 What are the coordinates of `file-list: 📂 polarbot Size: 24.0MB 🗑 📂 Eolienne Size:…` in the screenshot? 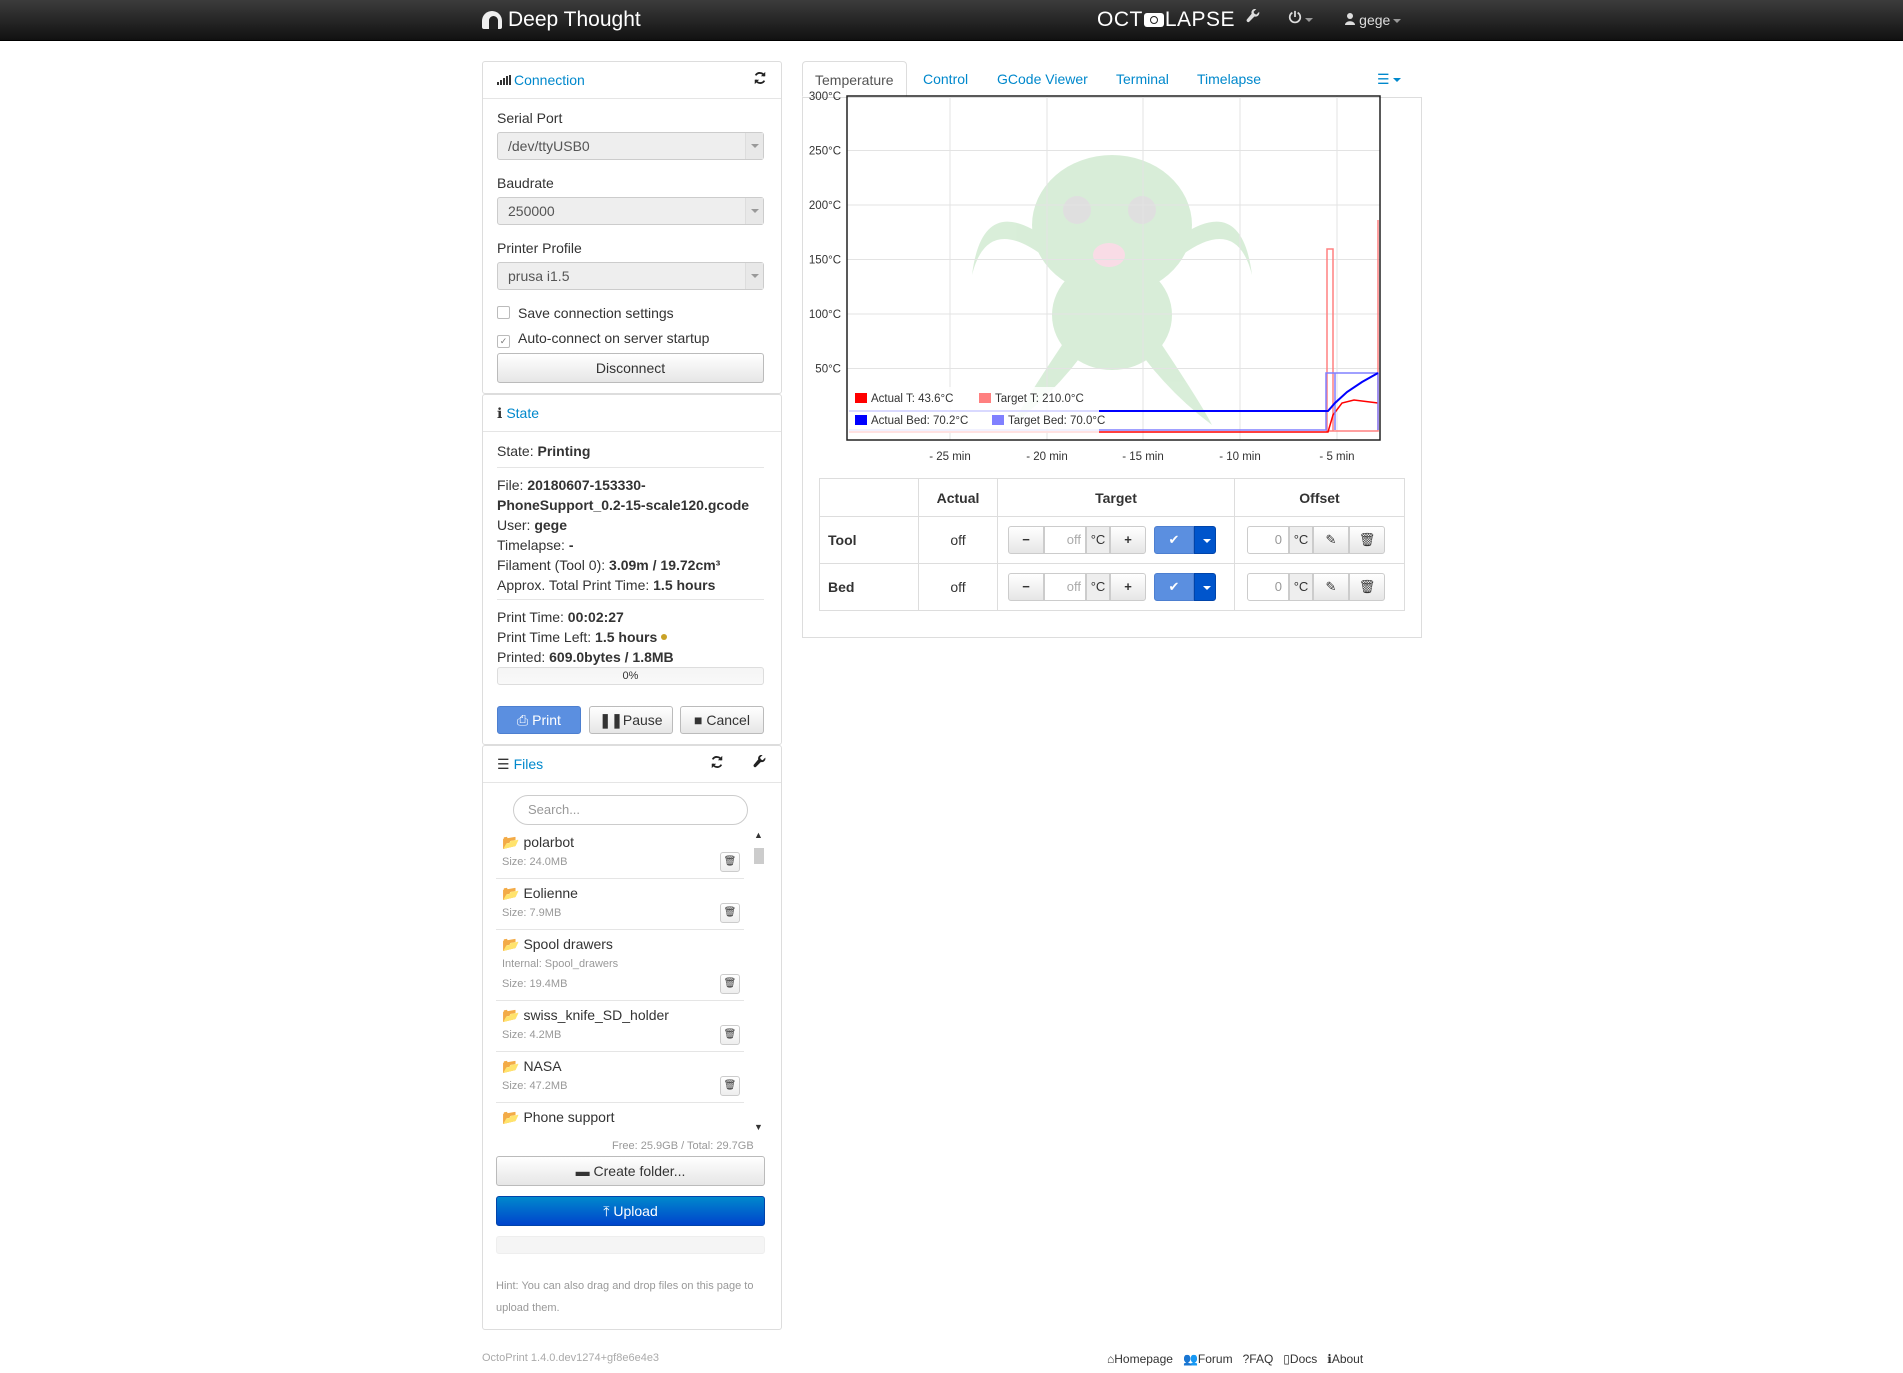 It's located at (624, 981).